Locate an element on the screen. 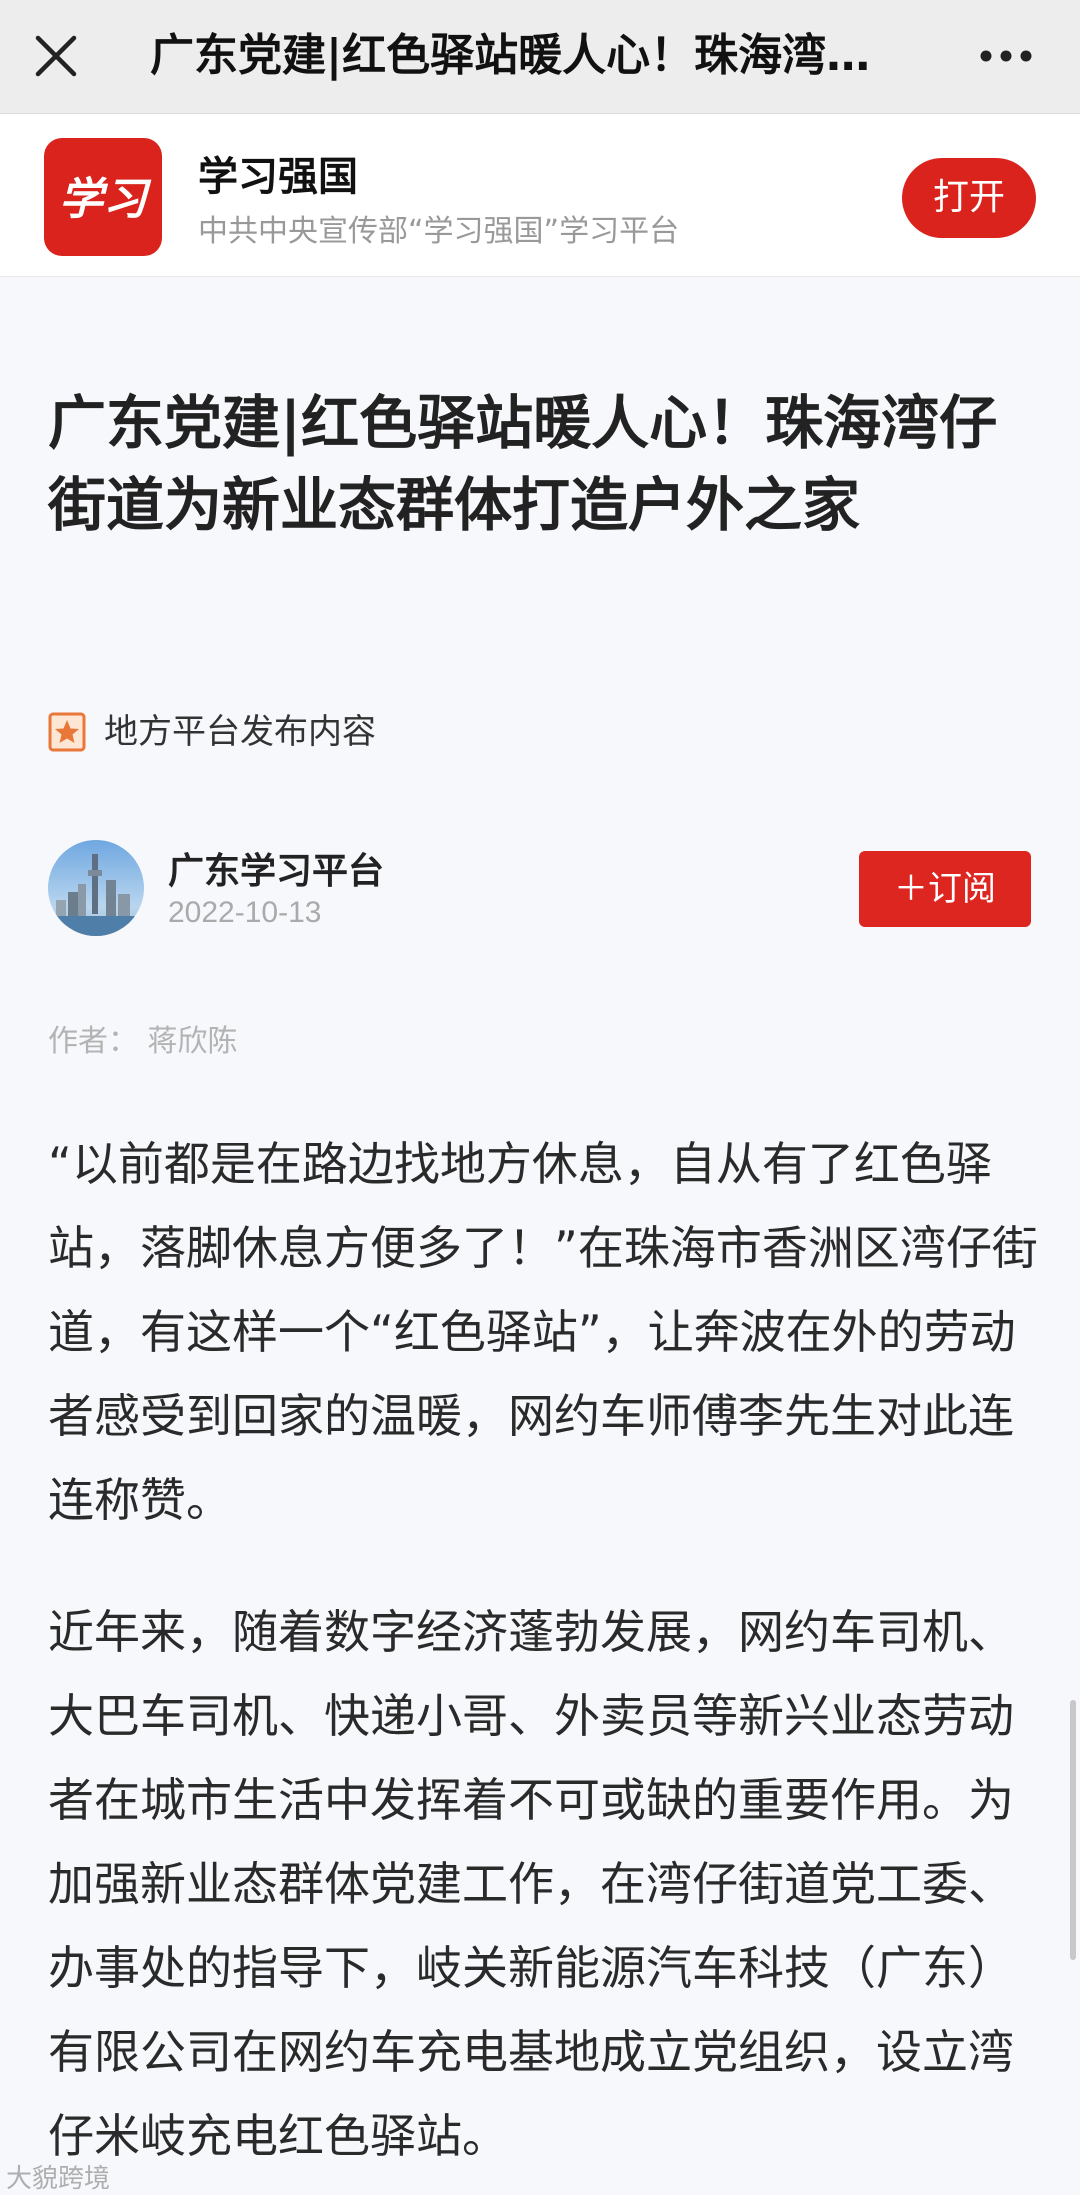 This screenshot has height=2195, width=1080. close-button is located at coordinates (56, 56).